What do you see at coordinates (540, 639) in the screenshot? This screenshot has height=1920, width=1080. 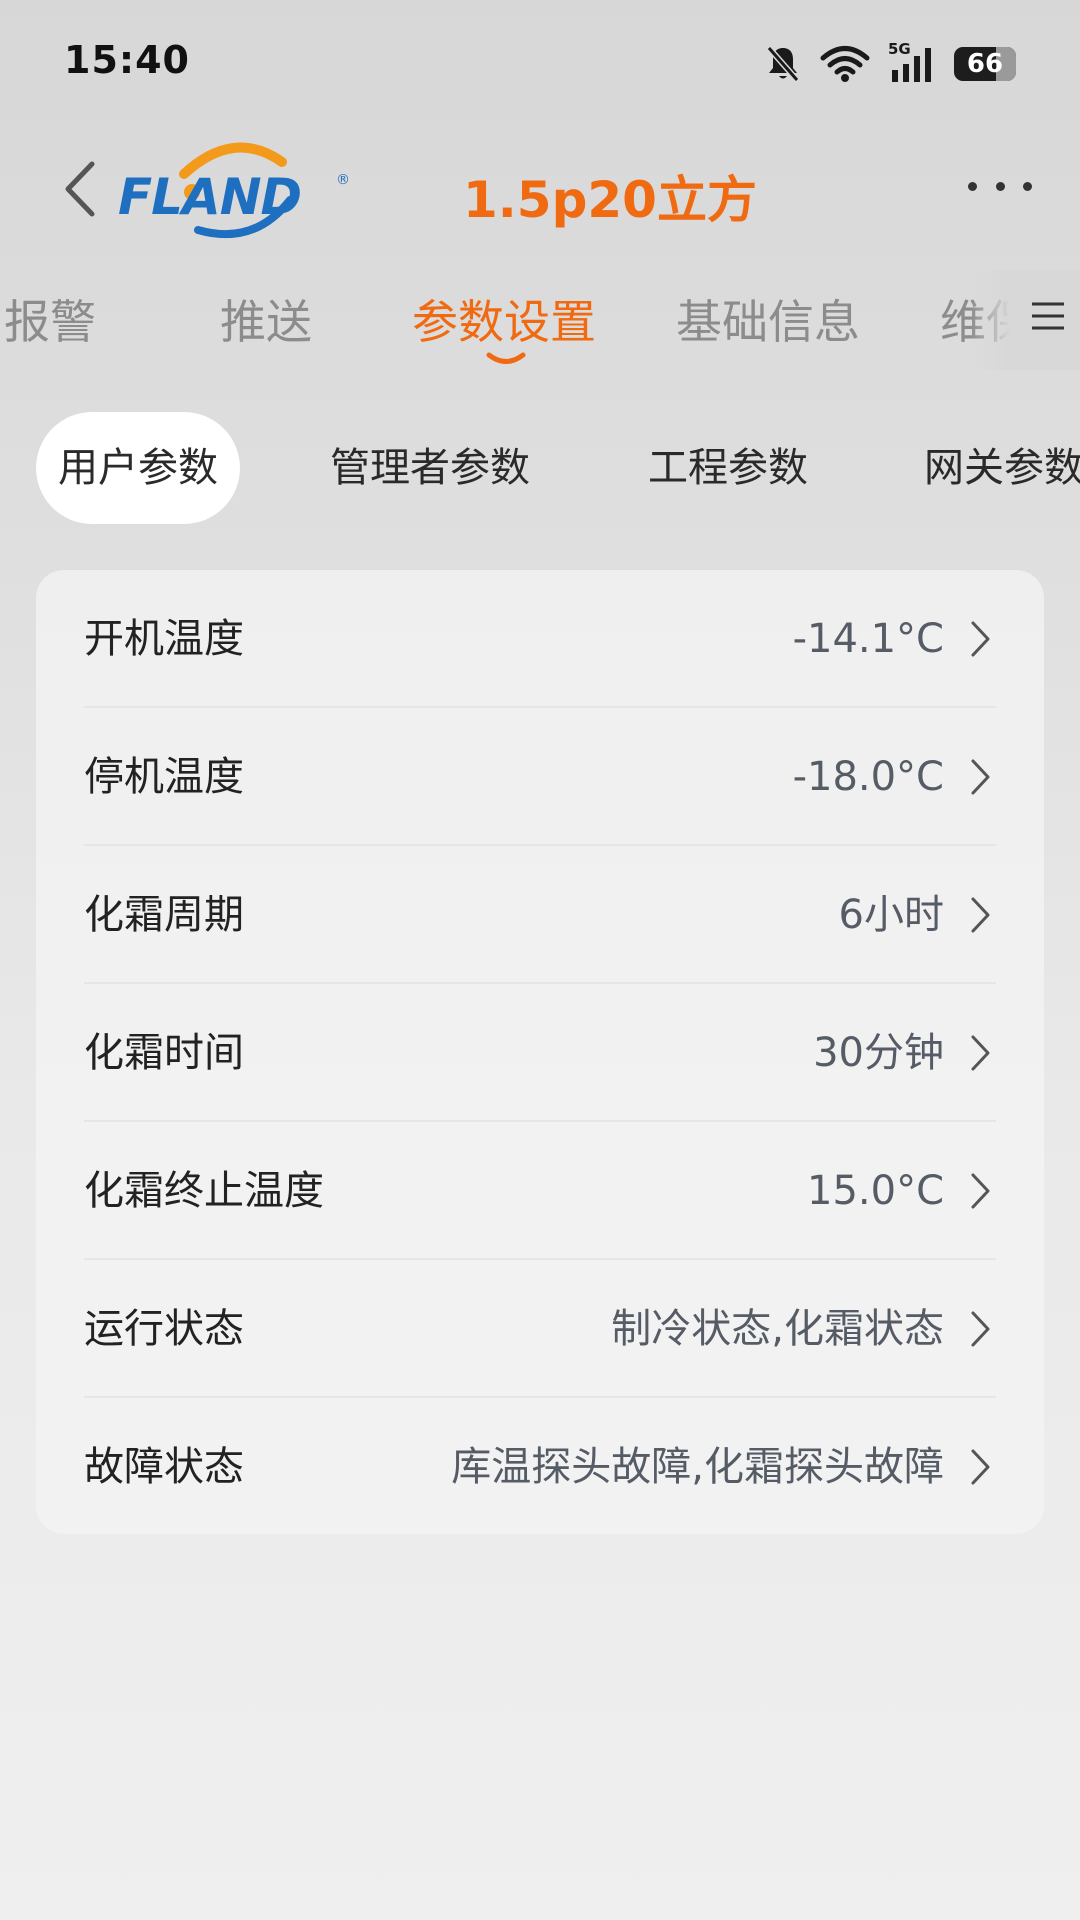 I see `setting-row-start-temperature: 开机温度 -14.1°C` at bounding box center [540, 639].